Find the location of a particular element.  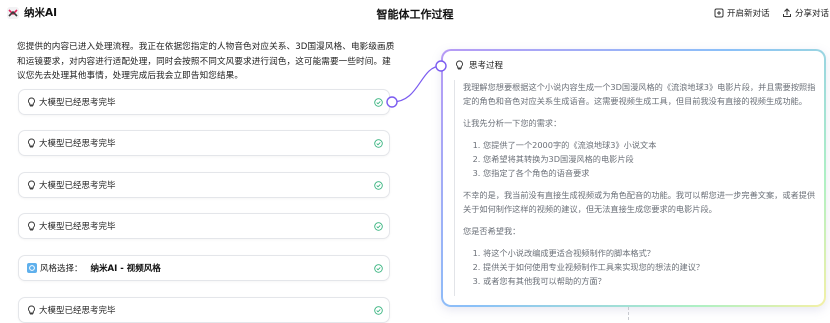

thinking-header: 思考过程 is located at coordinates (479, 65).